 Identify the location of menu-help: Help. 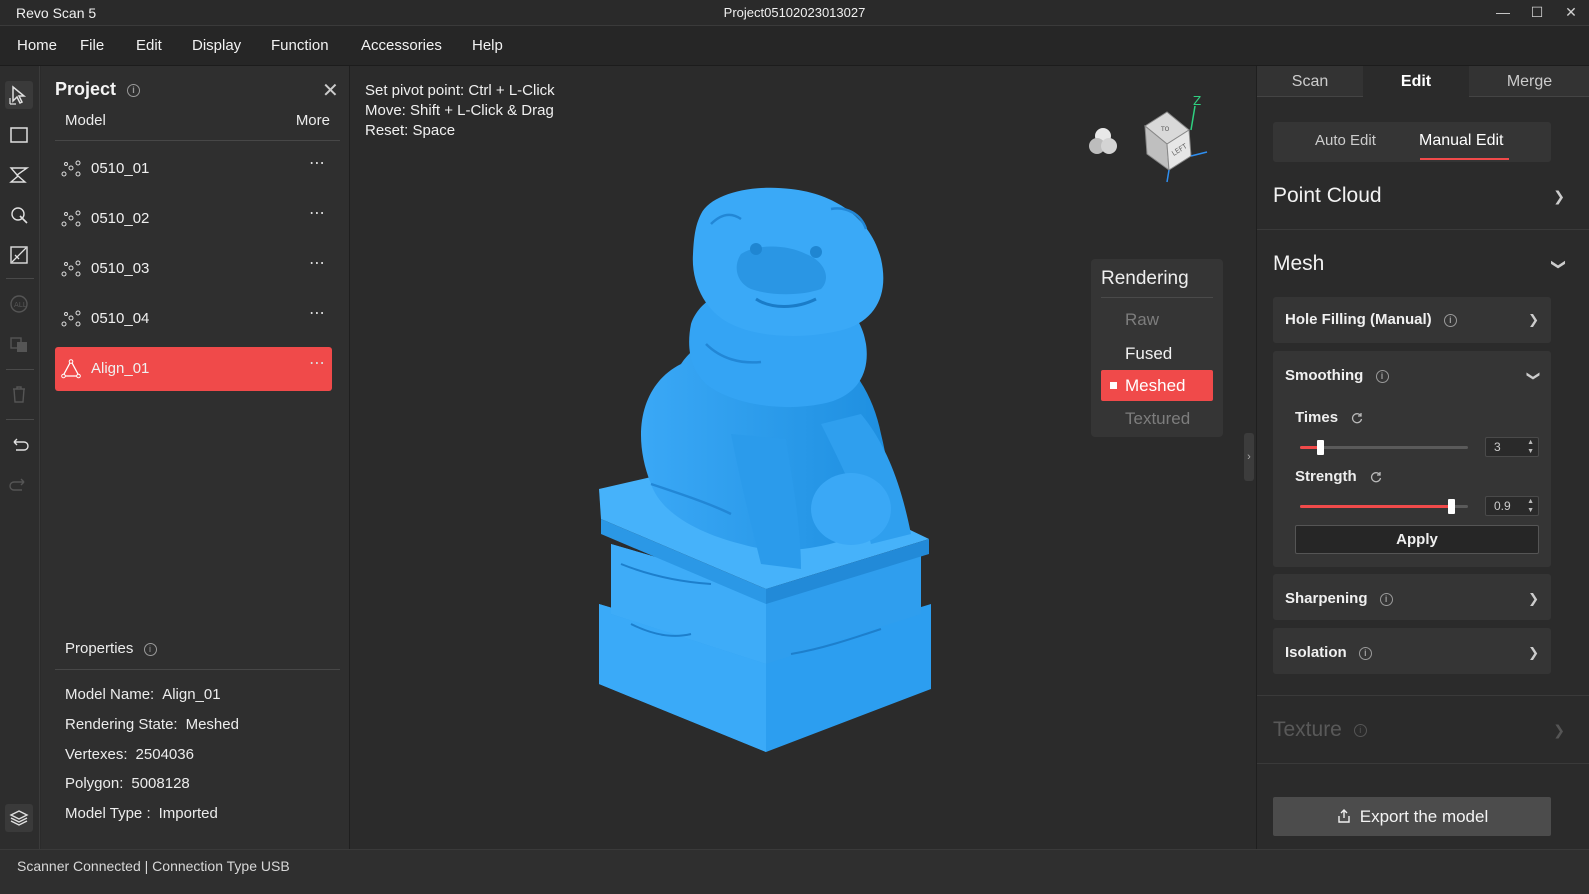
(487, 45).